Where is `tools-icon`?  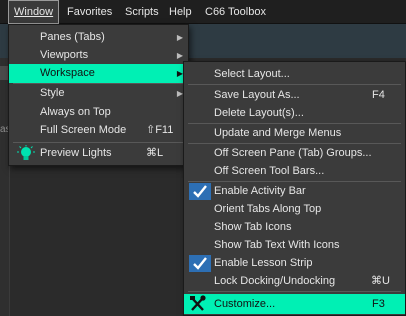
tools-icon is located at coordinates (198, 303).